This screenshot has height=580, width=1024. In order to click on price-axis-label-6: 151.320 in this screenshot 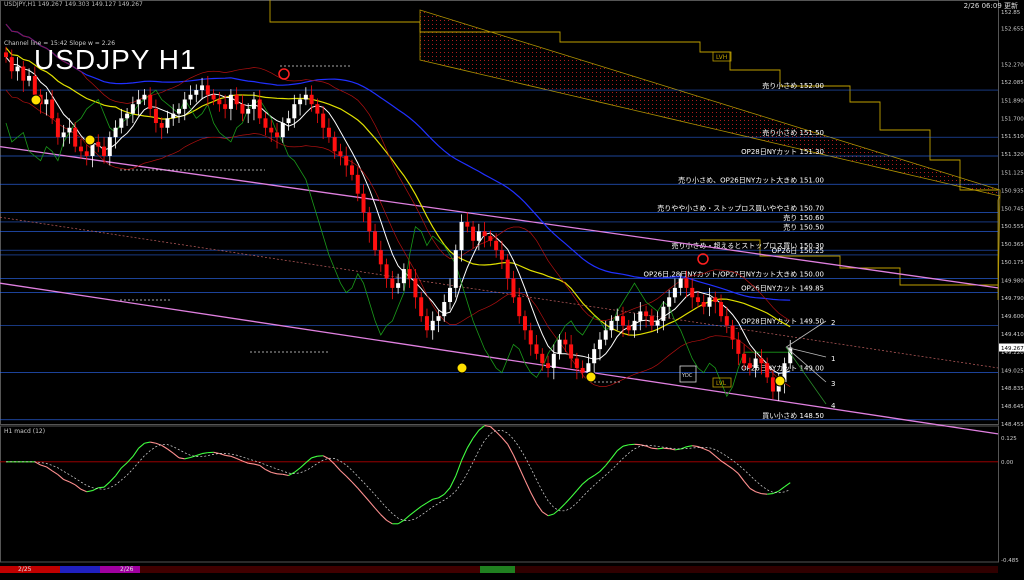, I will do `click(1012, 155)`.